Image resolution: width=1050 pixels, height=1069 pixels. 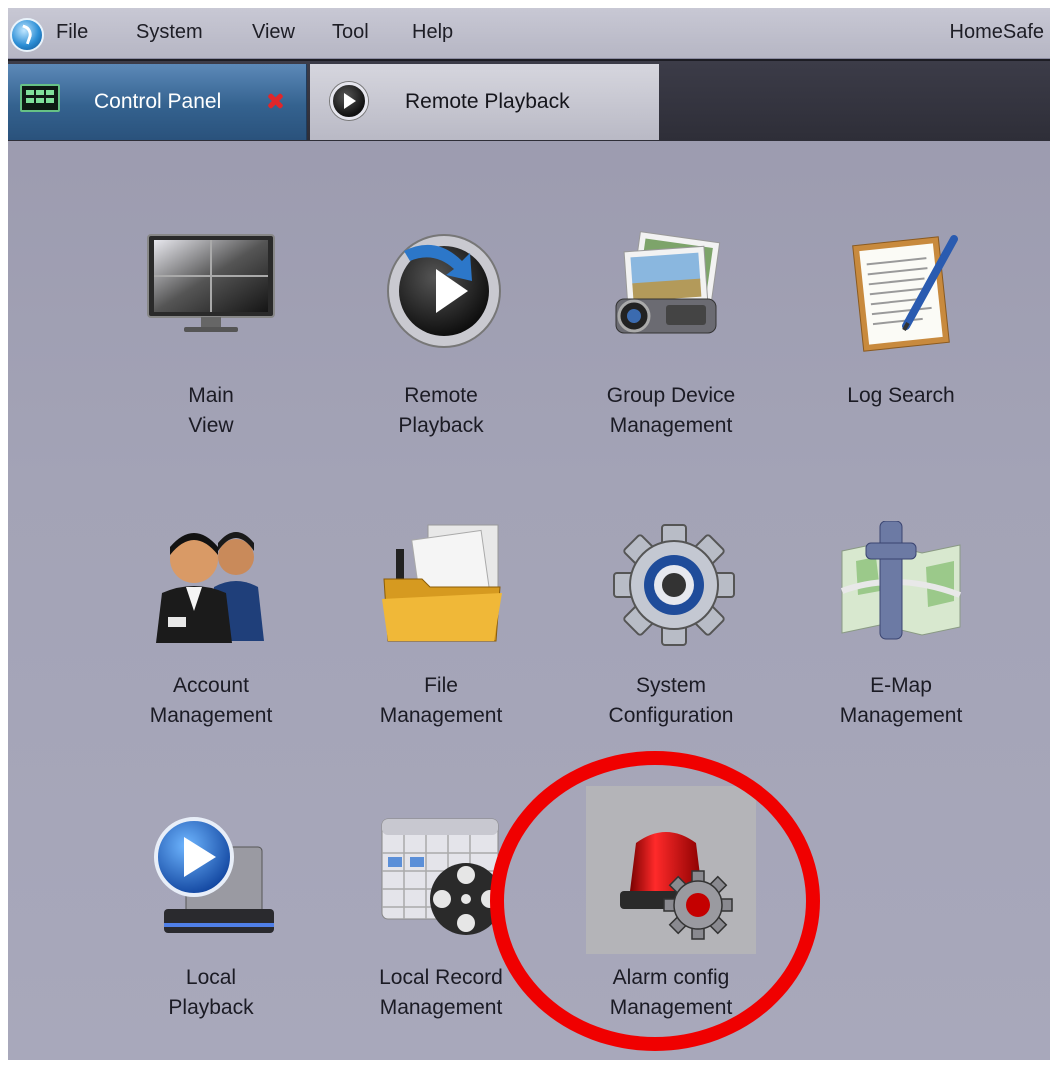 What do you see at coordinates (441, 992) in the screenshot?
I see `tile-label: Local Record Management` at bounding box center [441, 992].